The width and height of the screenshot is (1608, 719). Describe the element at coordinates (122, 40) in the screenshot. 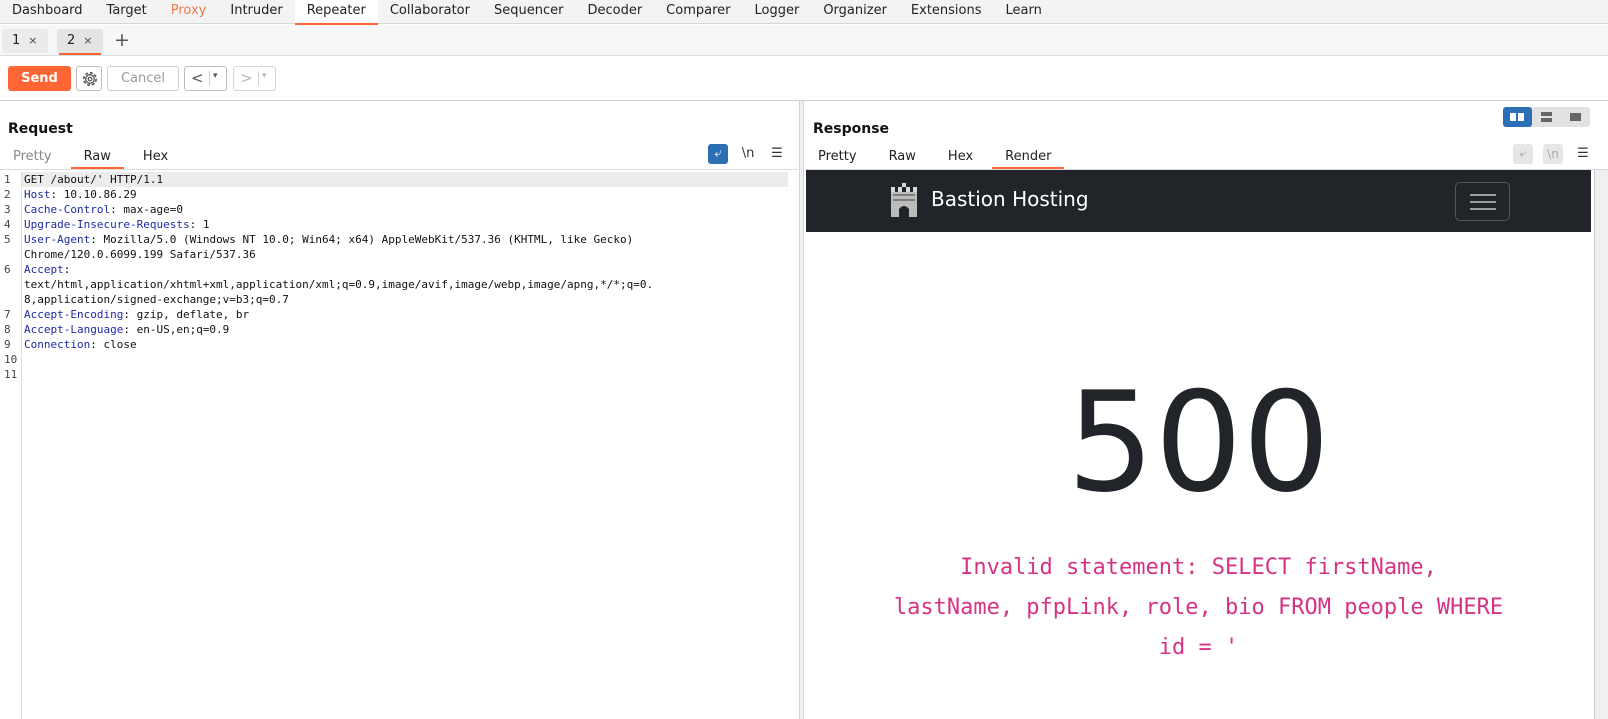

I see `add-tab-icon: +` at that location.